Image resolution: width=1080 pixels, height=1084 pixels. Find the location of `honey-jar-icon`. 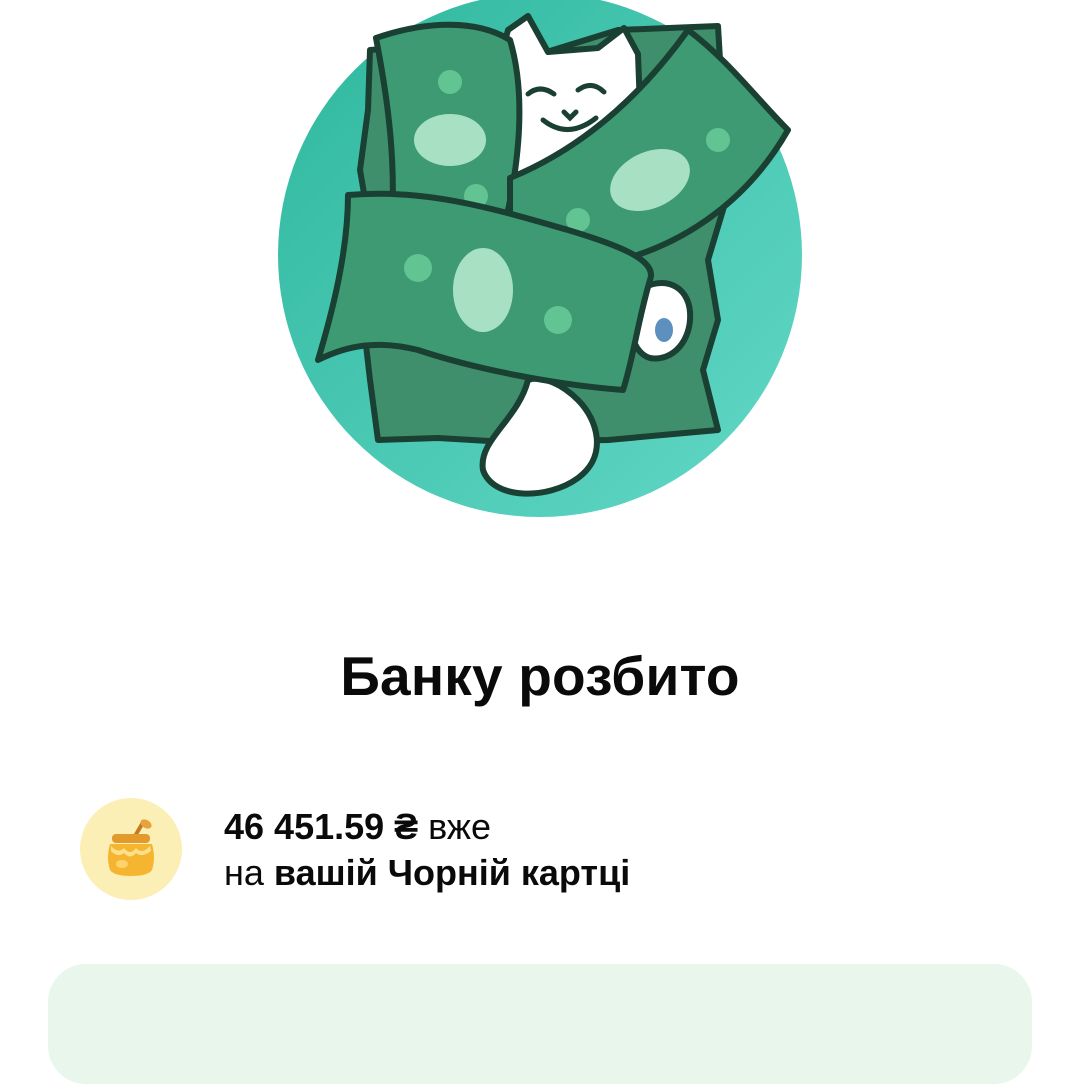

honey-jar-icon is located at coordinates (131, 847).